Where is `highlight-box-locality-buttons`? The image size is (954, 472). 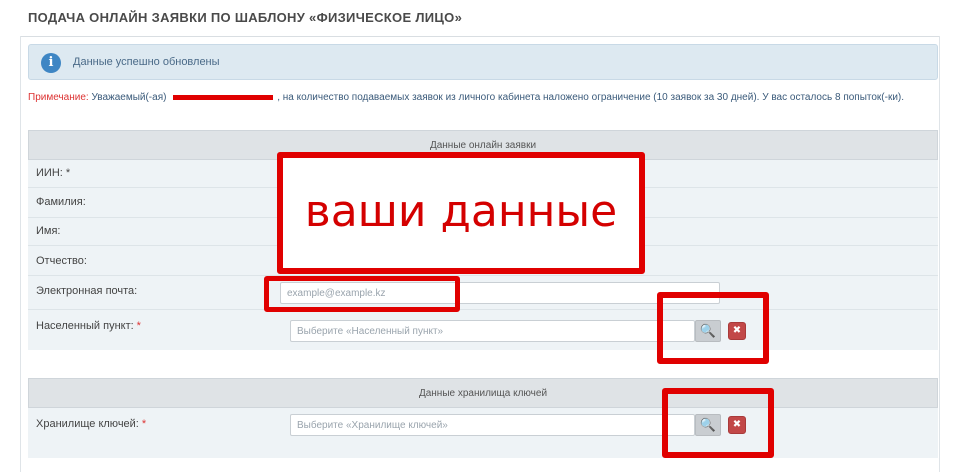
highlight-box-locality-buttons is located at coordinates (713, 328).